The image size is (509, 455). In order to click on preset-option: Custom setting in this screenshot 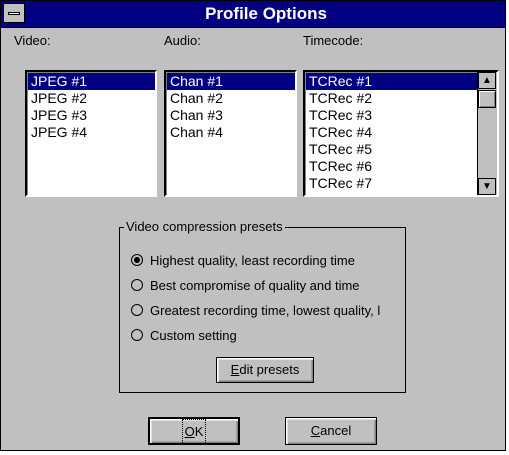, I will do `click(184, 335)`.